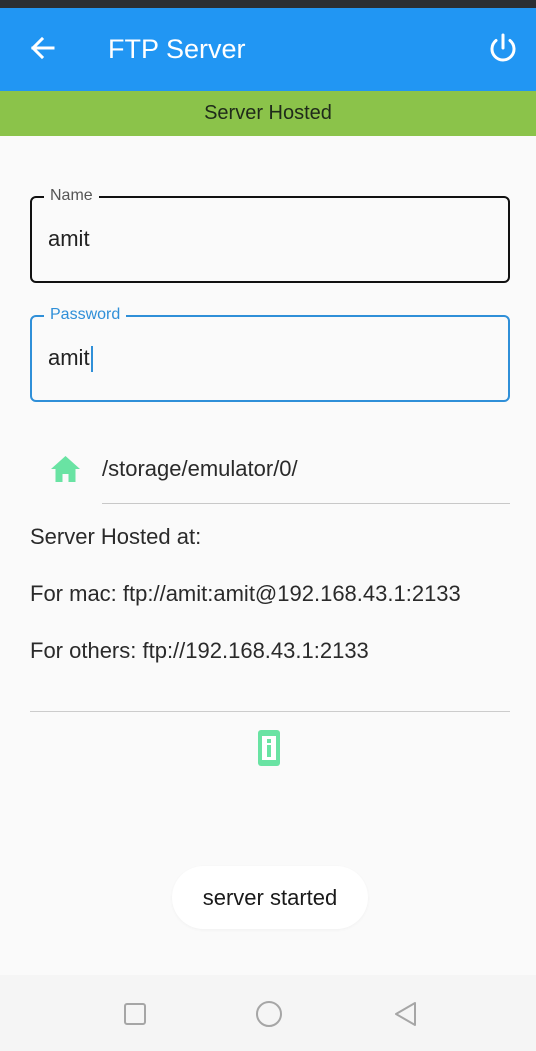 This screenshot has width=536, height=1051. I want to click on path-underline, so click(306, 503).